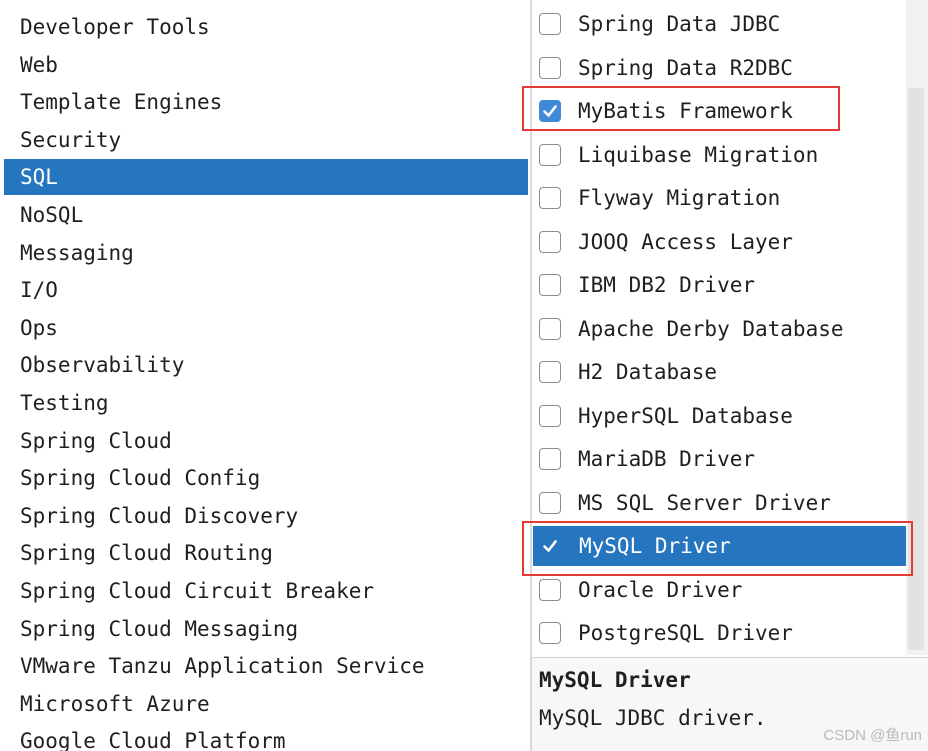 This screenshot has width=928, height=751. Describe the element at coordinates (146, 553) in the screenshot. I see `category-item-label: Spring Cloud Routing` at that location.